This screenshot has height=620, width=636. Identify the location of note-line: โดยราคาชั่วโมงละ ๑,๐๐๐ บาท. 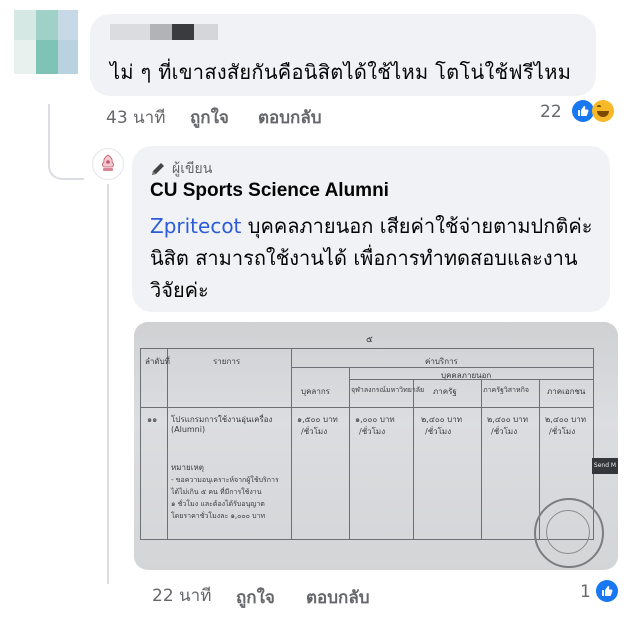
(218, 516).